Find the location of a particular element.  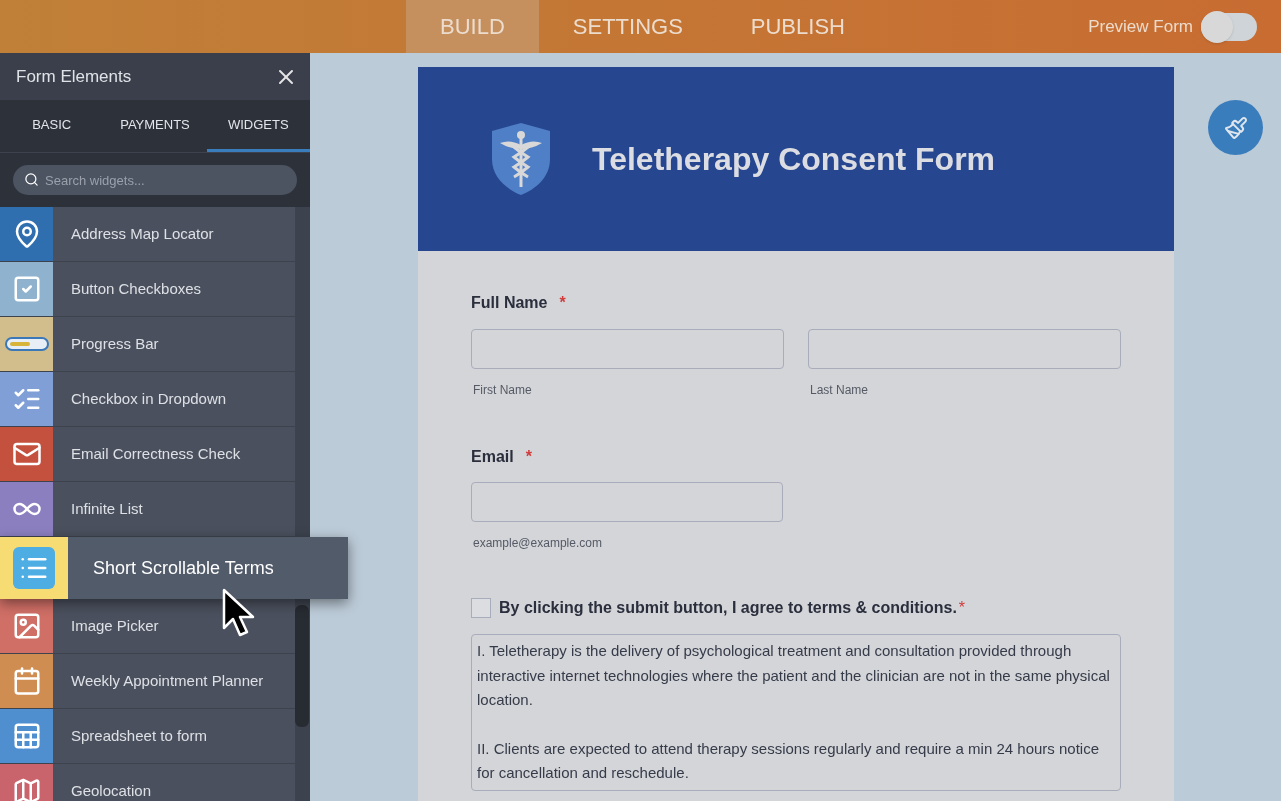

shield-caduceus-icon is located at coordinates (521, 159).